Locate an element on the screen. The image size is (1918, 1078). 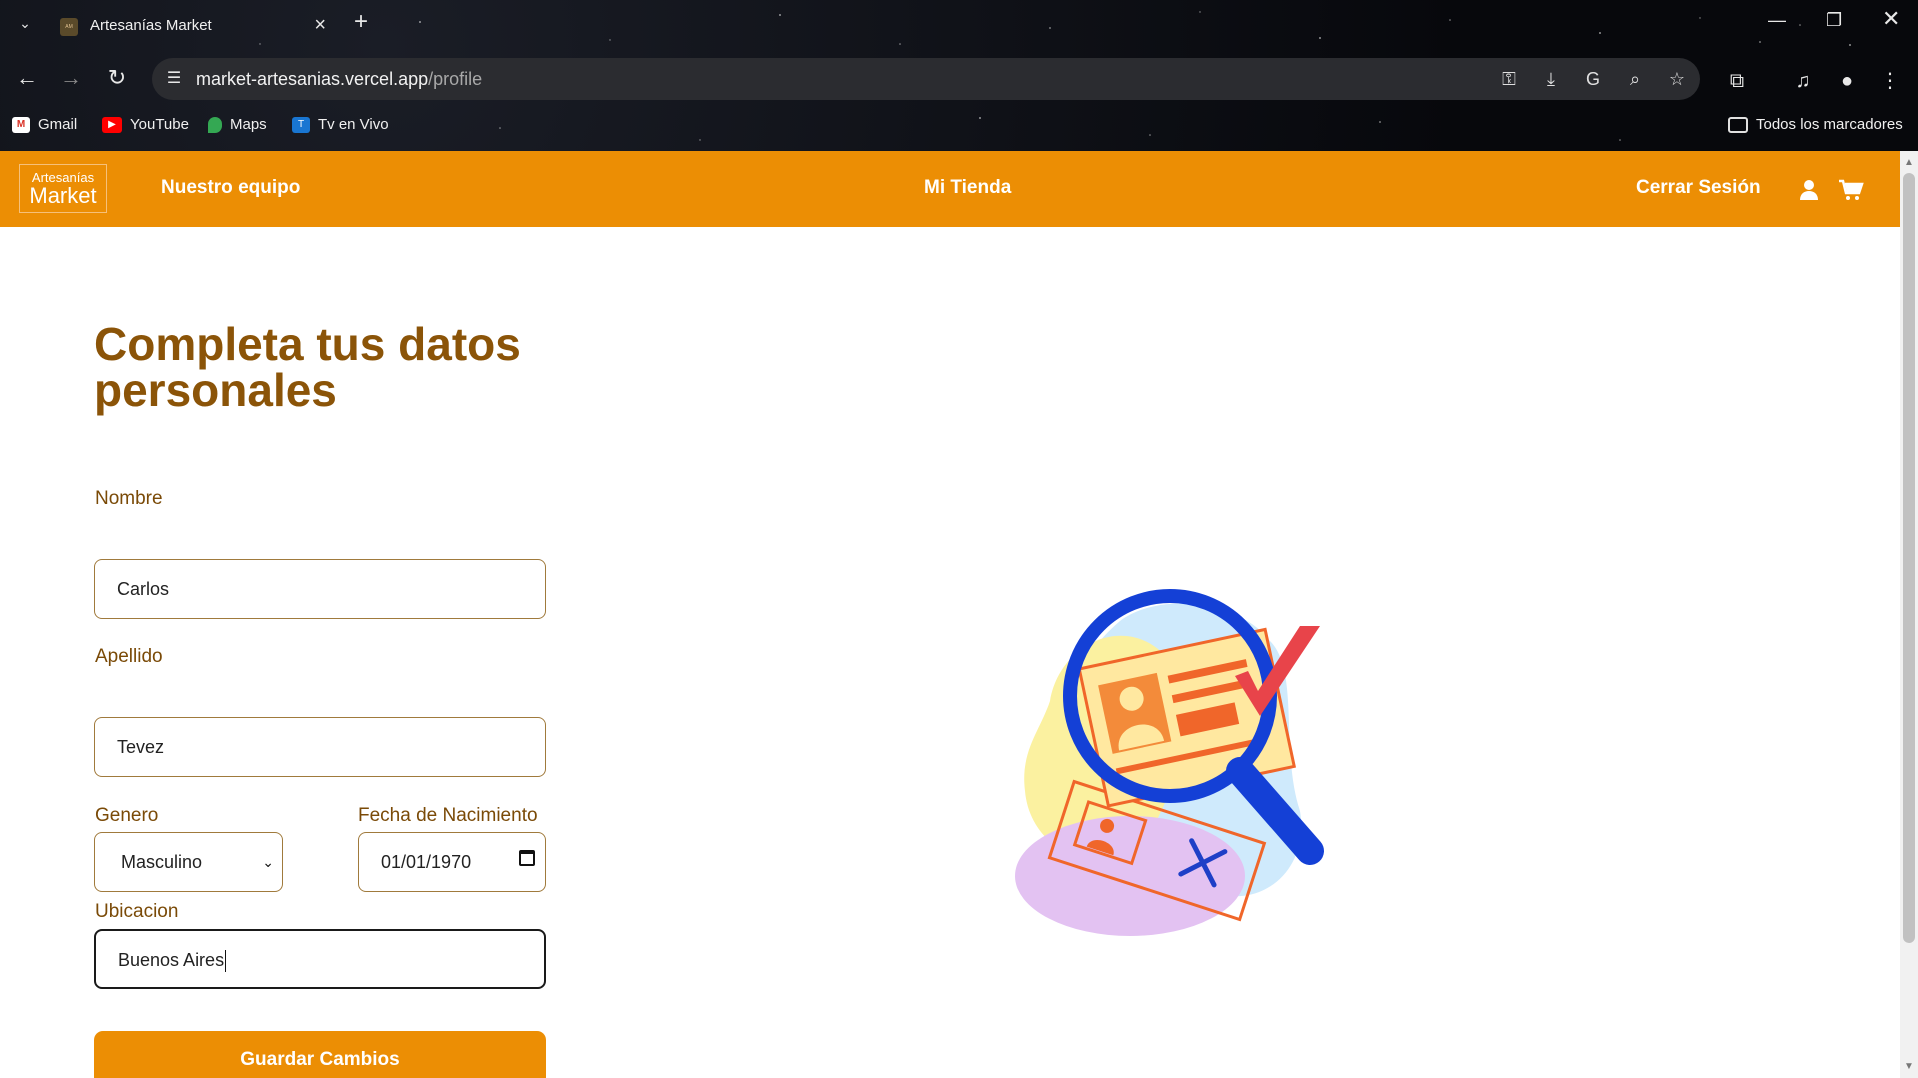
bookmark-tv-en-vivo: T Tv en Vivo is located at coordinates (340, 124).